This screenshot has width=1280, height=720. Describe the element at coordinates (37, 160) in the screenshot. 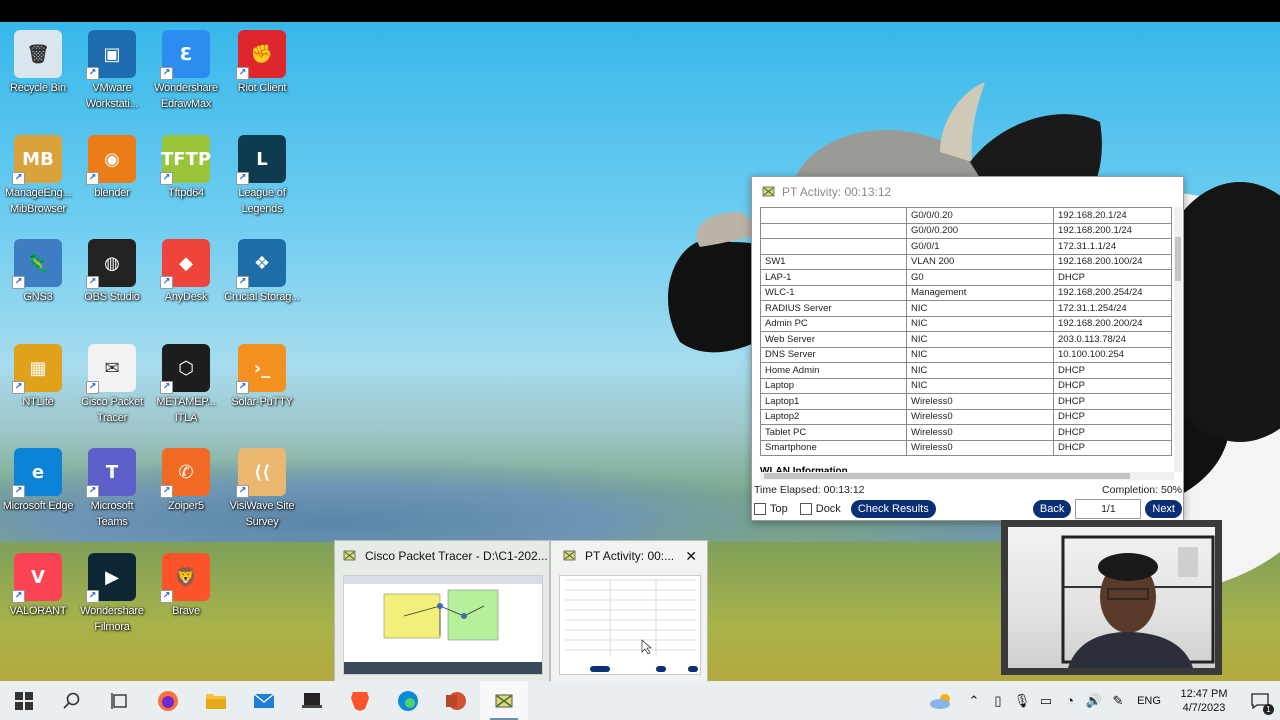

I see `app-icon: MB ↗` at that location.